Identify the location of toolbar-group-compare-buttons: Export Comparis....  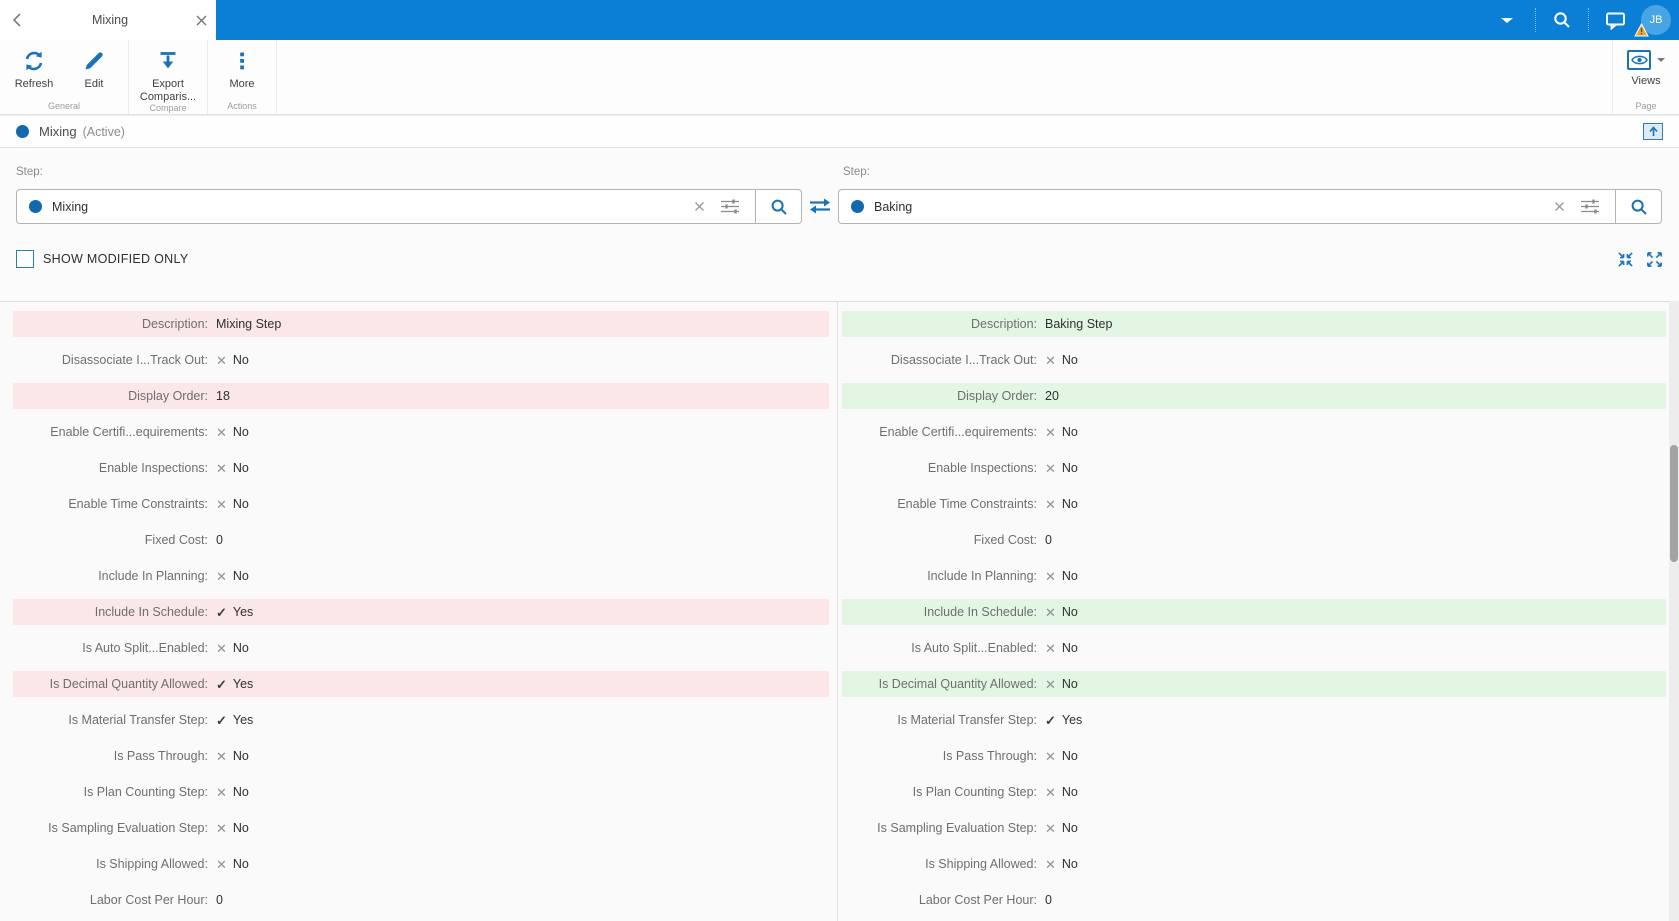
(168, 71).